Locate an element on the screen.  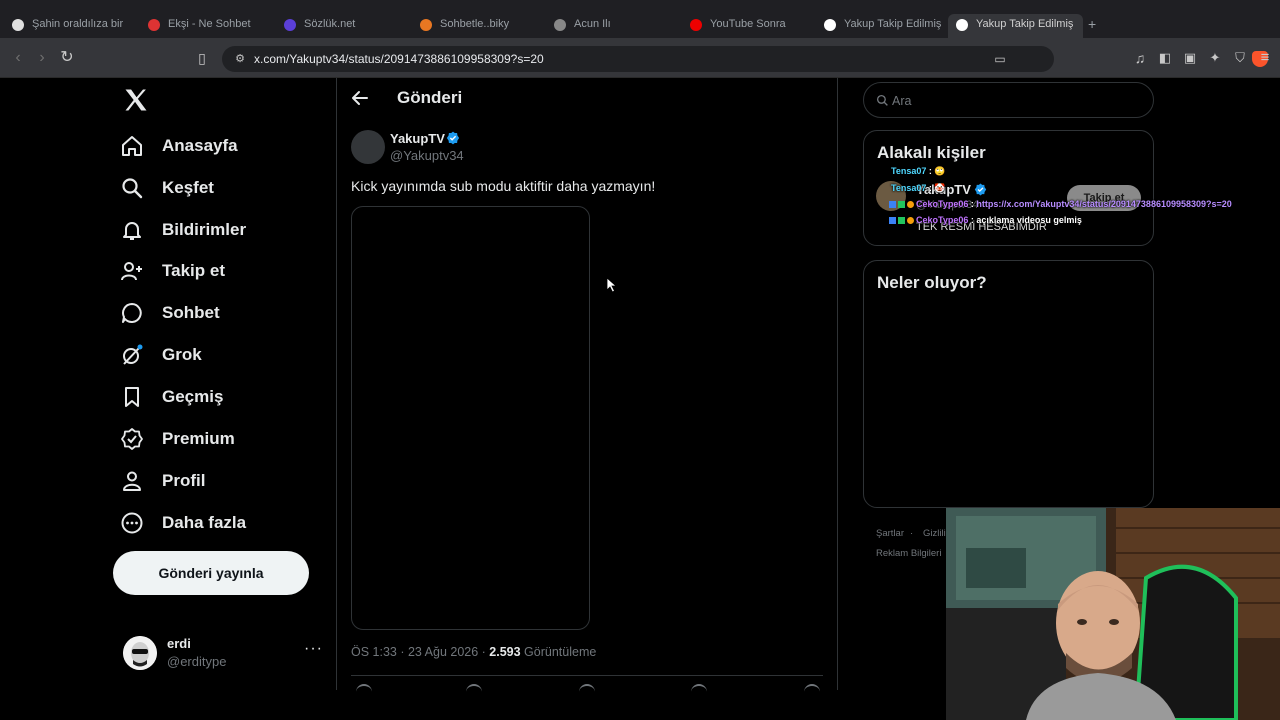
new-tab-icon: + is located at coordinates (1092, 24).